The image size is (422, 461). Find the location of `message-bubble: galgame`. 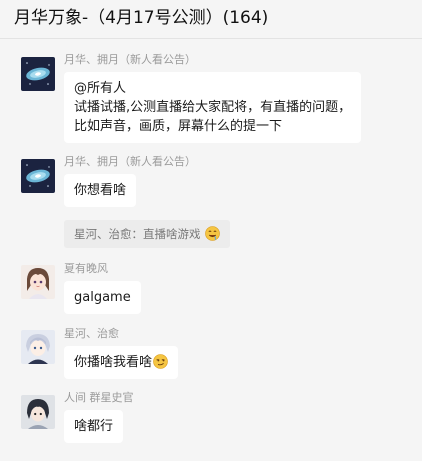

message-bubble: galgame is located at coordinates (102, 297).